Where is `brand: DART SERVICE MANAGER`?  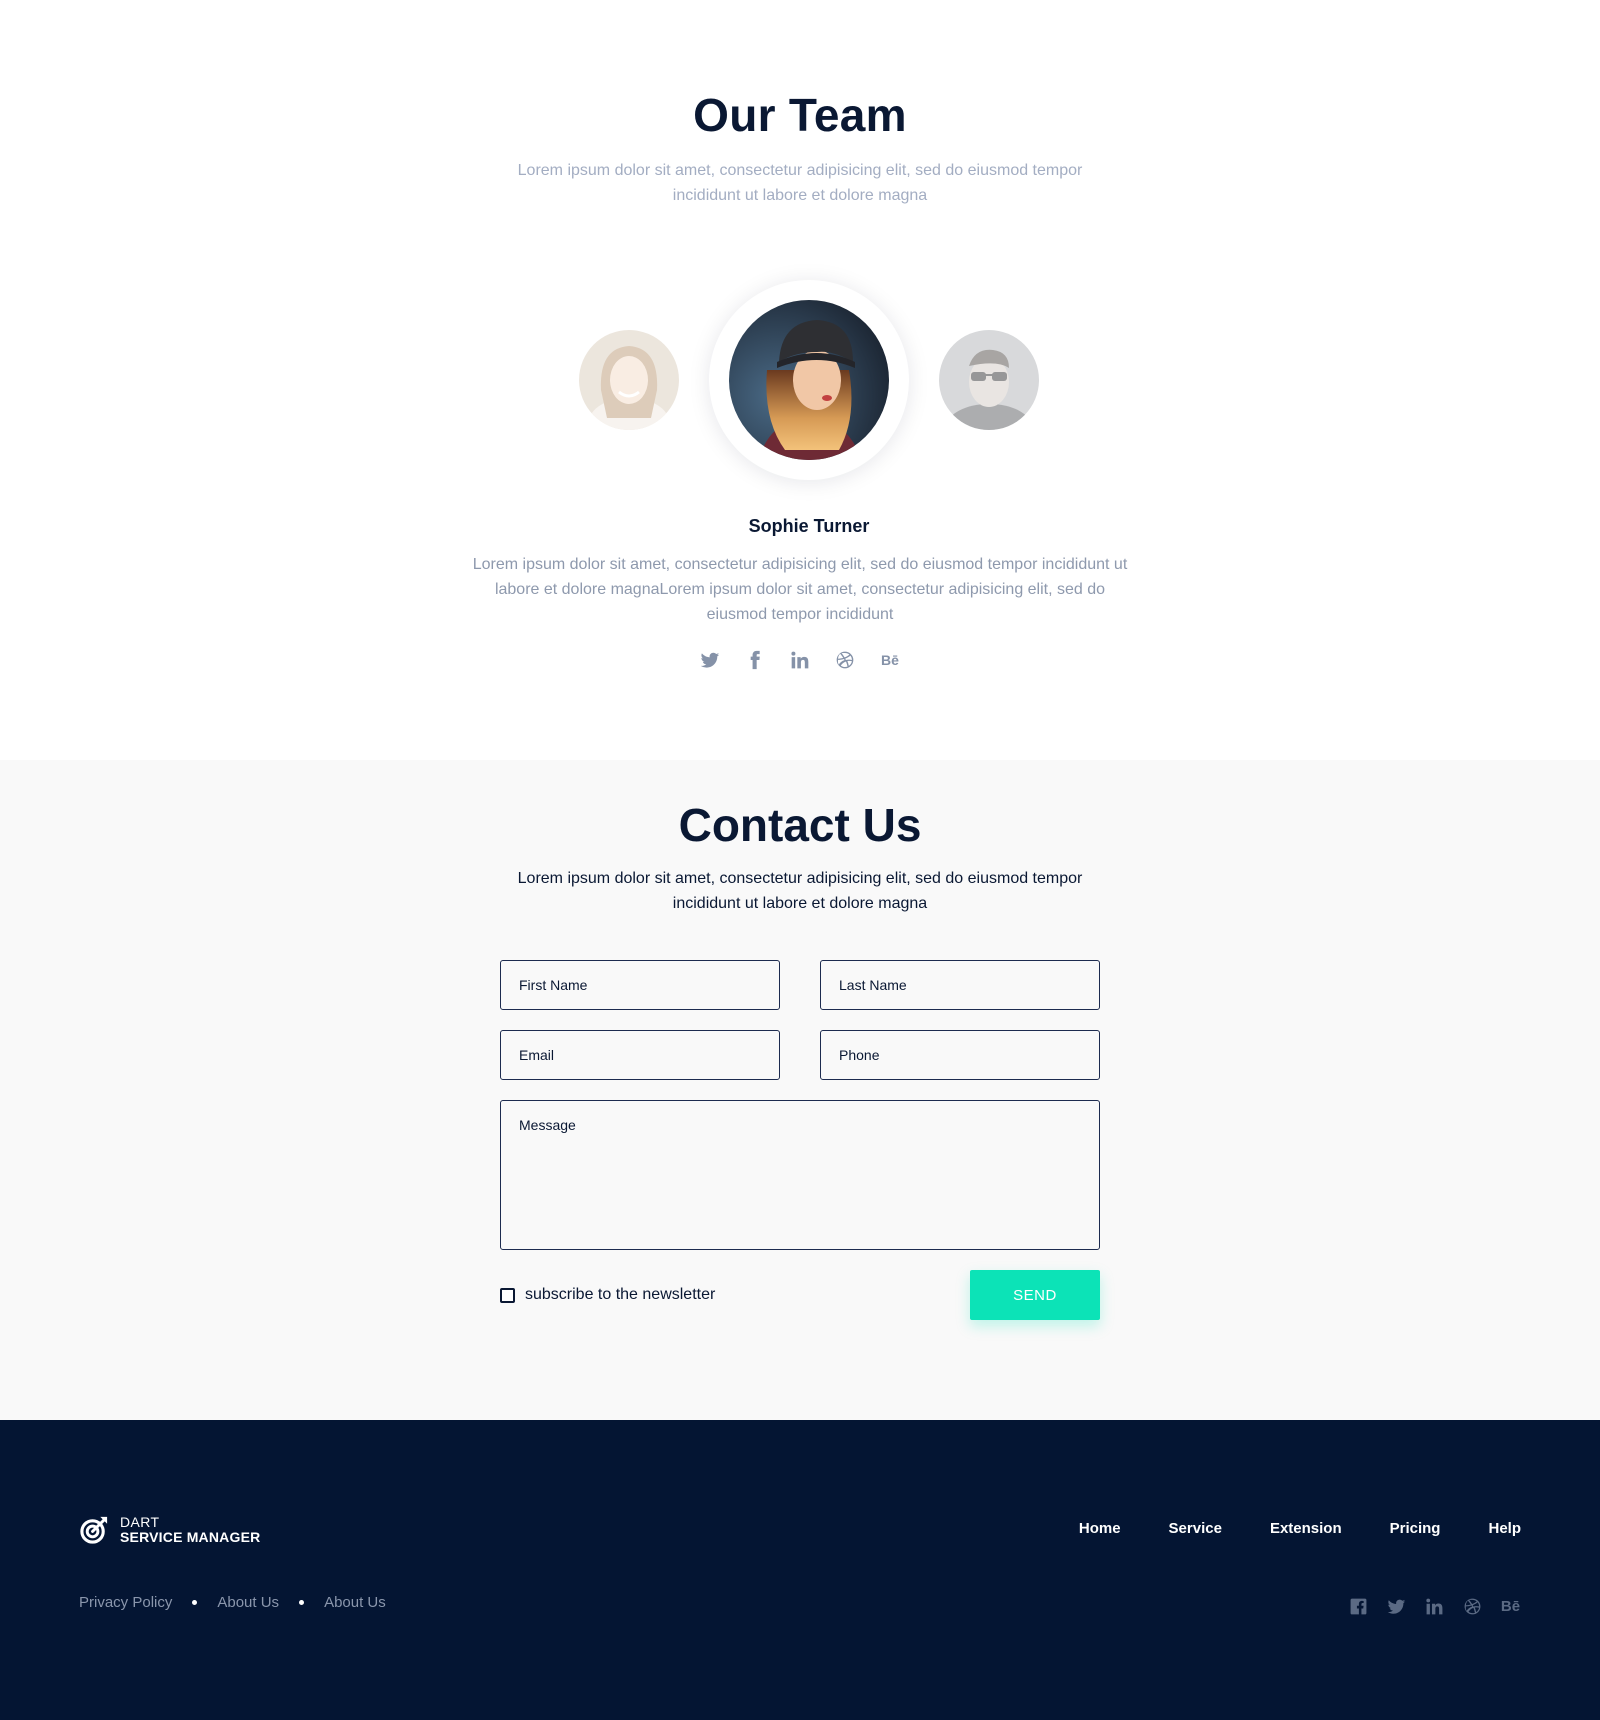 brand: DART SERVICE MANAGER is located at coordinates (169, 1529).